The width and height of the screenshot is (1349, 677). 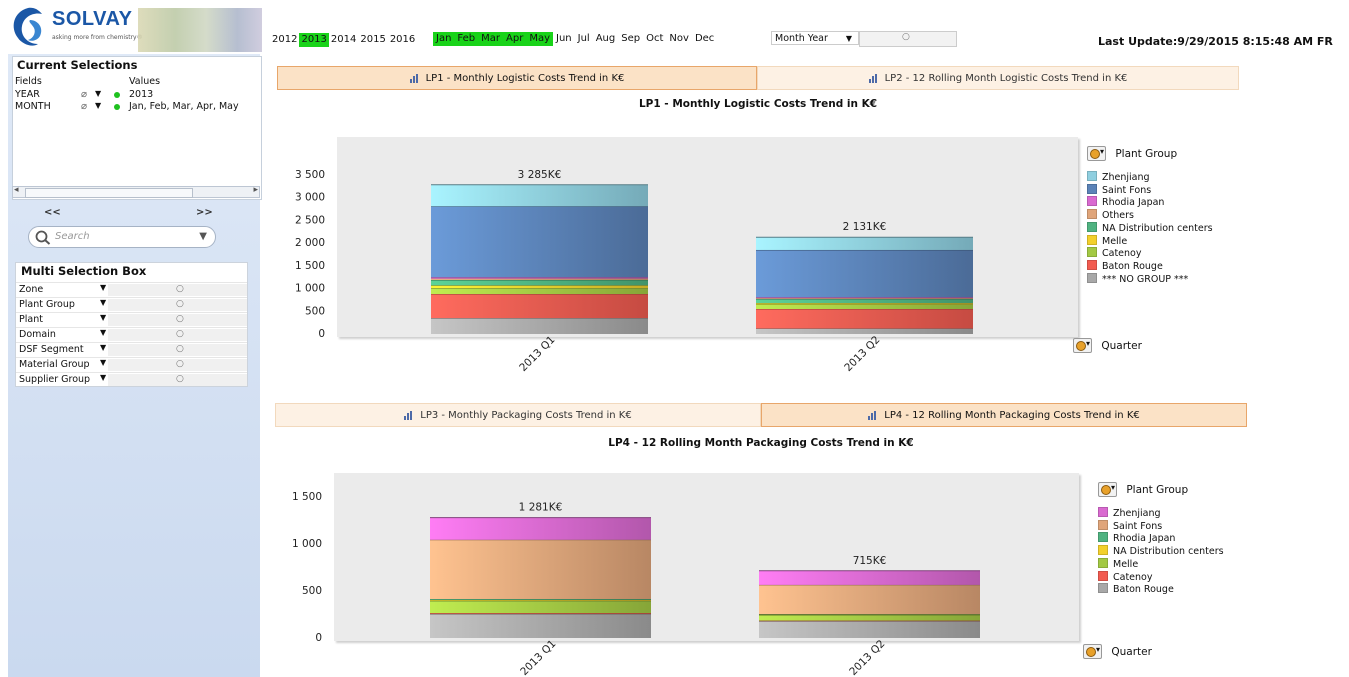 What do you see at coordinates (131, 349) in the screenshot?
I see `multi-selection-row: DSF Segment ▼ ○` at bounding box center [131, 349].